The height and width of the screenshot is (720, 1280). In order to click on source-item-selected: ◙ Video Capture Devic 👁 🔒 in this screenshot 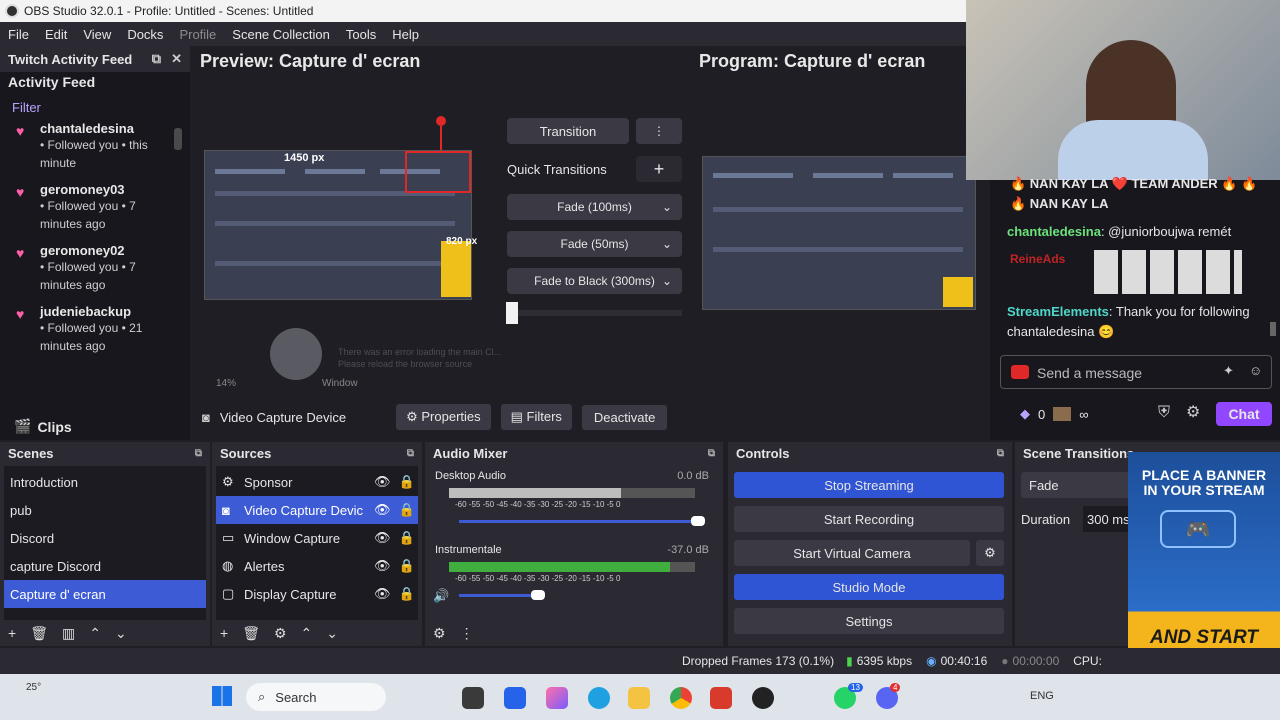, I will do `click(317, 510)`.